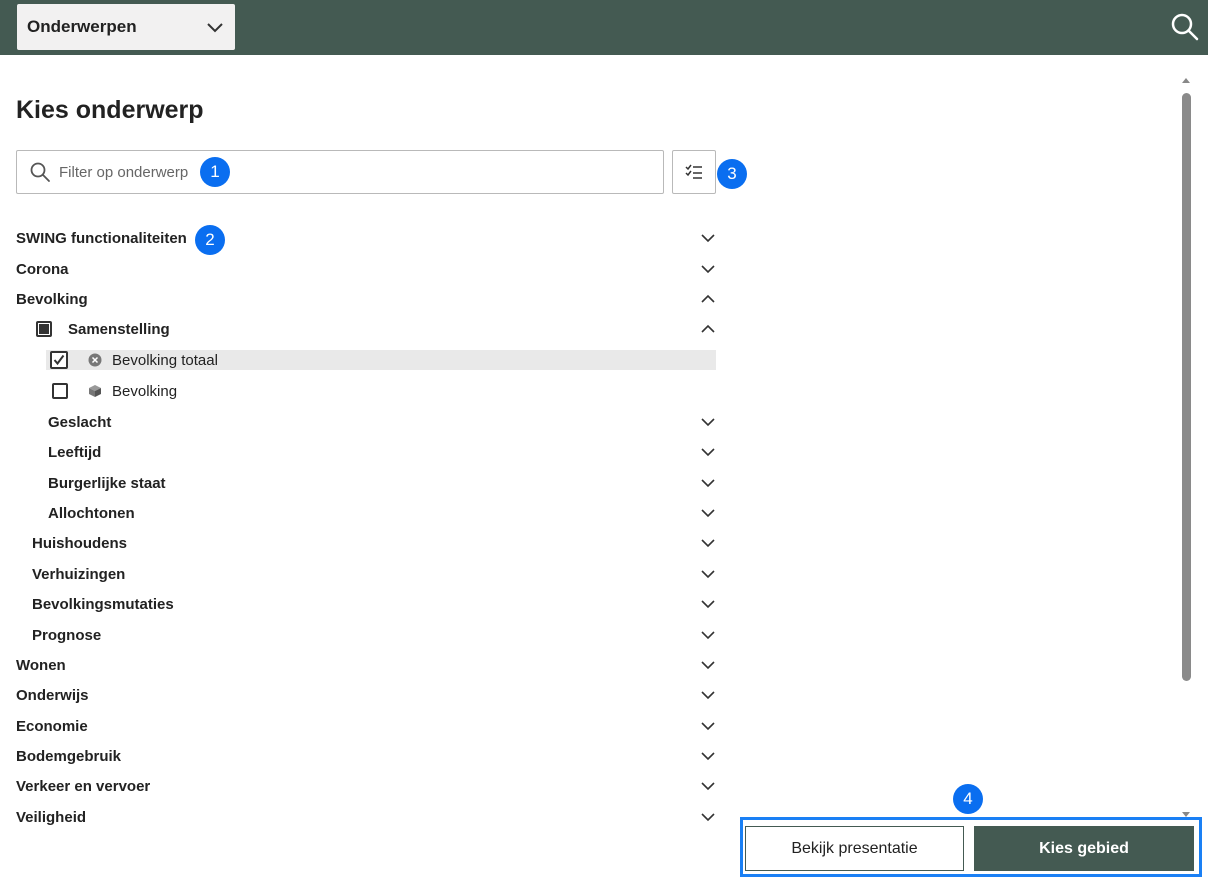 The image size is (1208, 881). What do you see at coordinates (52, 726) in the screenshot?
I see `tree-item-label: Economie` at bounding box center [52, 726].